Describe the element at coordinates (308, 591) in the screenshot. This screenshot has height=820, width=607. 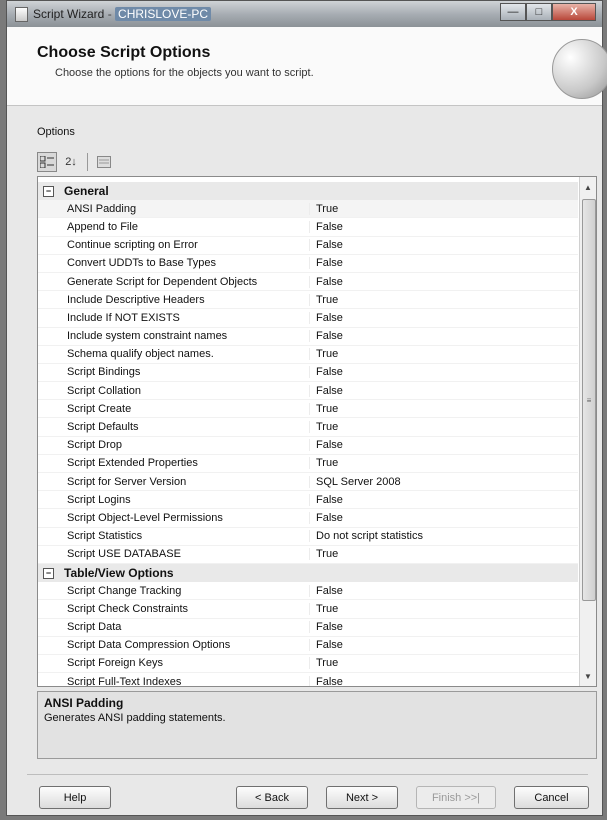
I see `property-row: Script Change Tracking False` at that location.